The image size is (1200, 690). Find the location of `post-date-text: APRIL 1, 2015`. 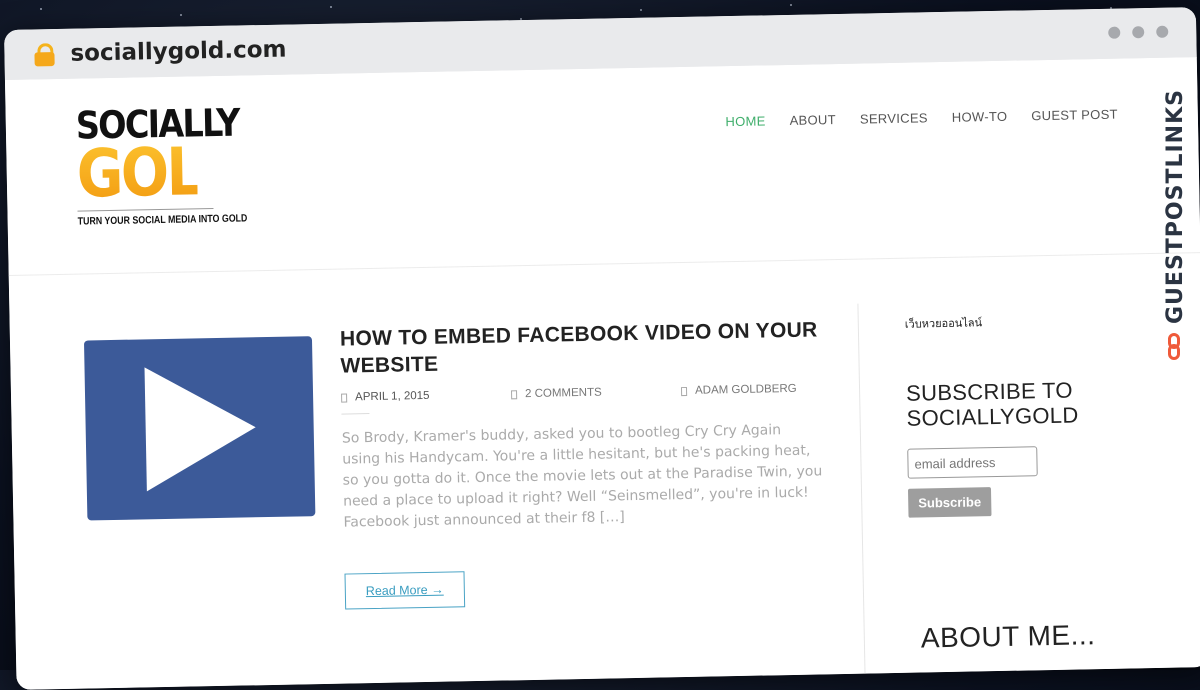

post-date-text: APRIL 1, 2015 is located at coordinates (392, 396).